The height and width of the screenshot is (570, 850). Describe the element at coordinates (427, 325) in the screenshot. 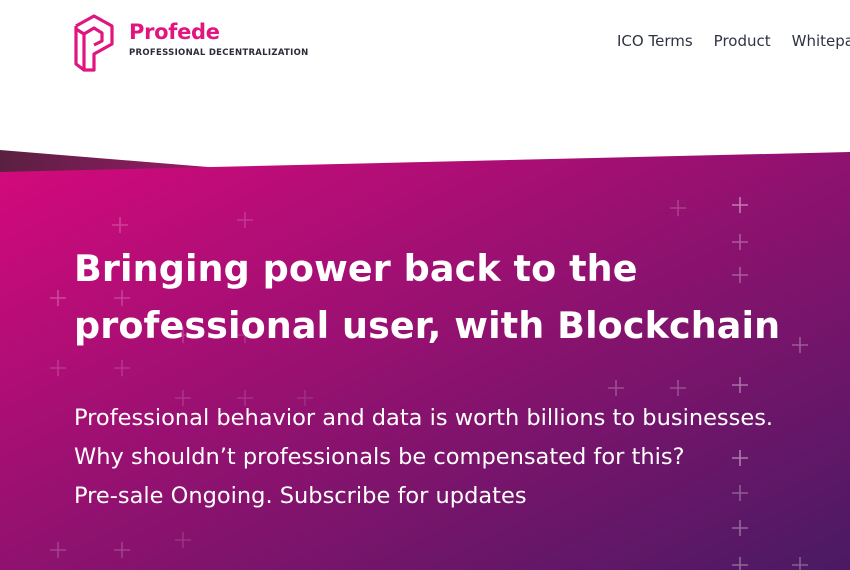

I see `hero-headline-line-2: professional user, with Blockchain` at that location.